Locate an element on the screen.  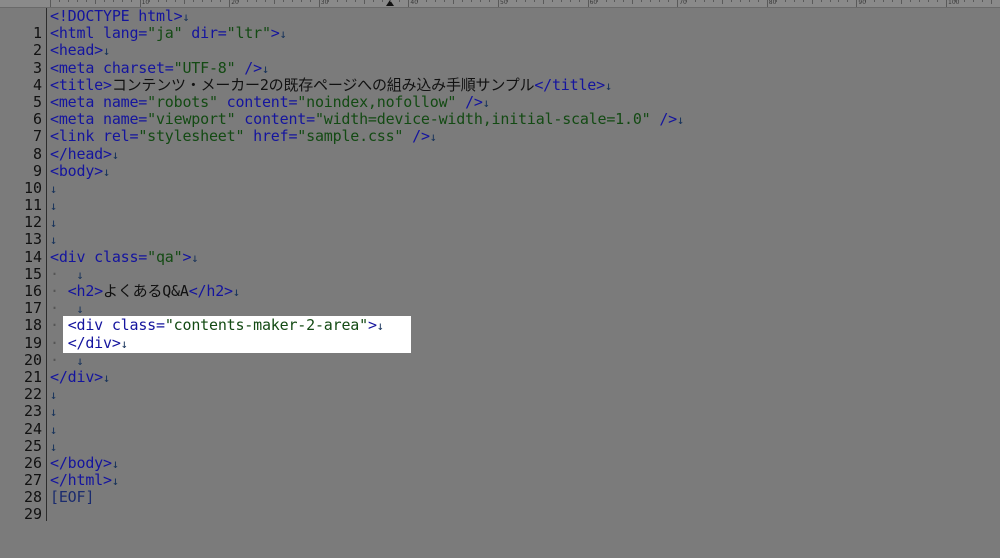
code-line: 4 <meta charset="UTF-8" />↓ is located at coordinates (500, 76).